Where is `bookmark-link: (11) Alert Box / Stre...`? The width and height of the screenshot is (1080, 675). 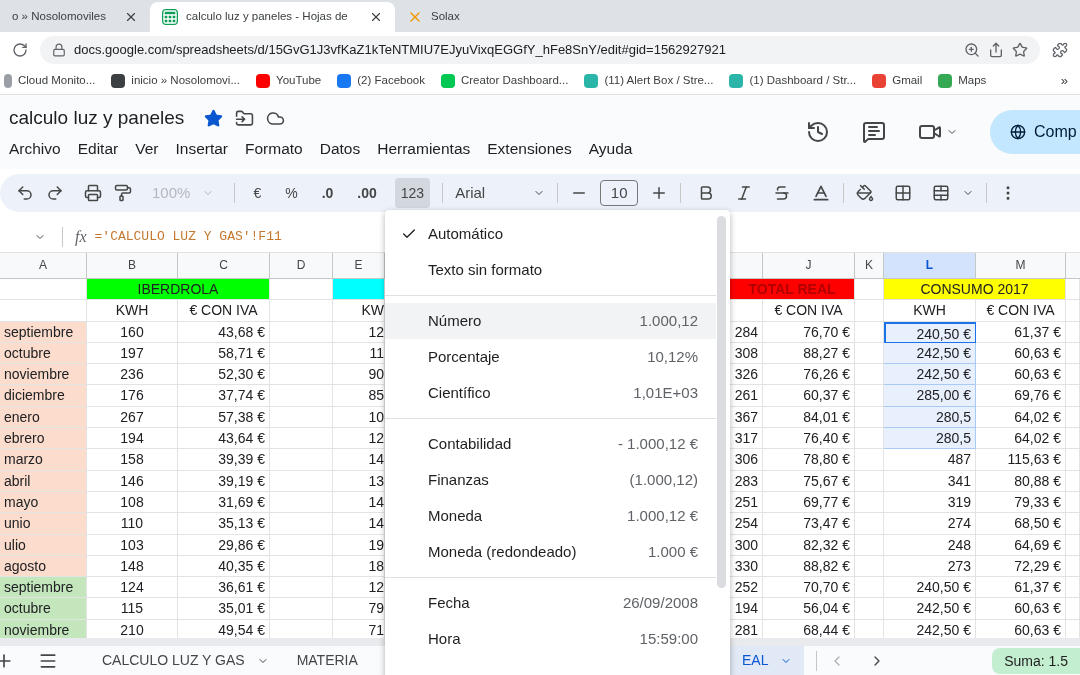 bookmark-link: (11) Alert Box / Stre... is located at coordinates (659, 80).